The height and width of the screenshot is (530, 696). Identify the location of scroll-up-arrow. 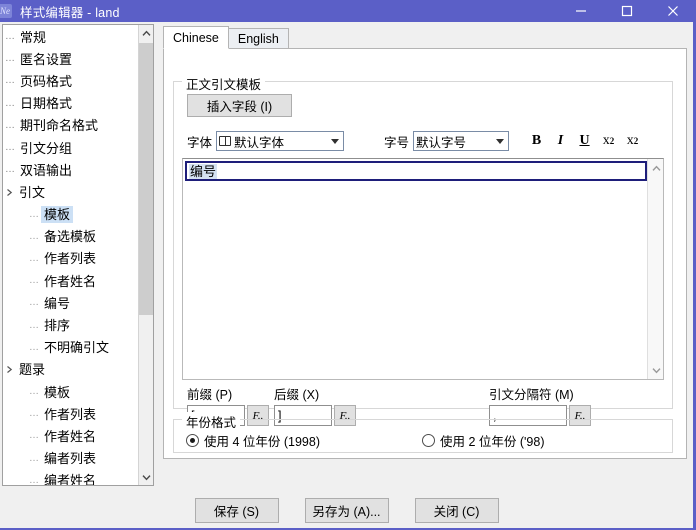
(146, 33).